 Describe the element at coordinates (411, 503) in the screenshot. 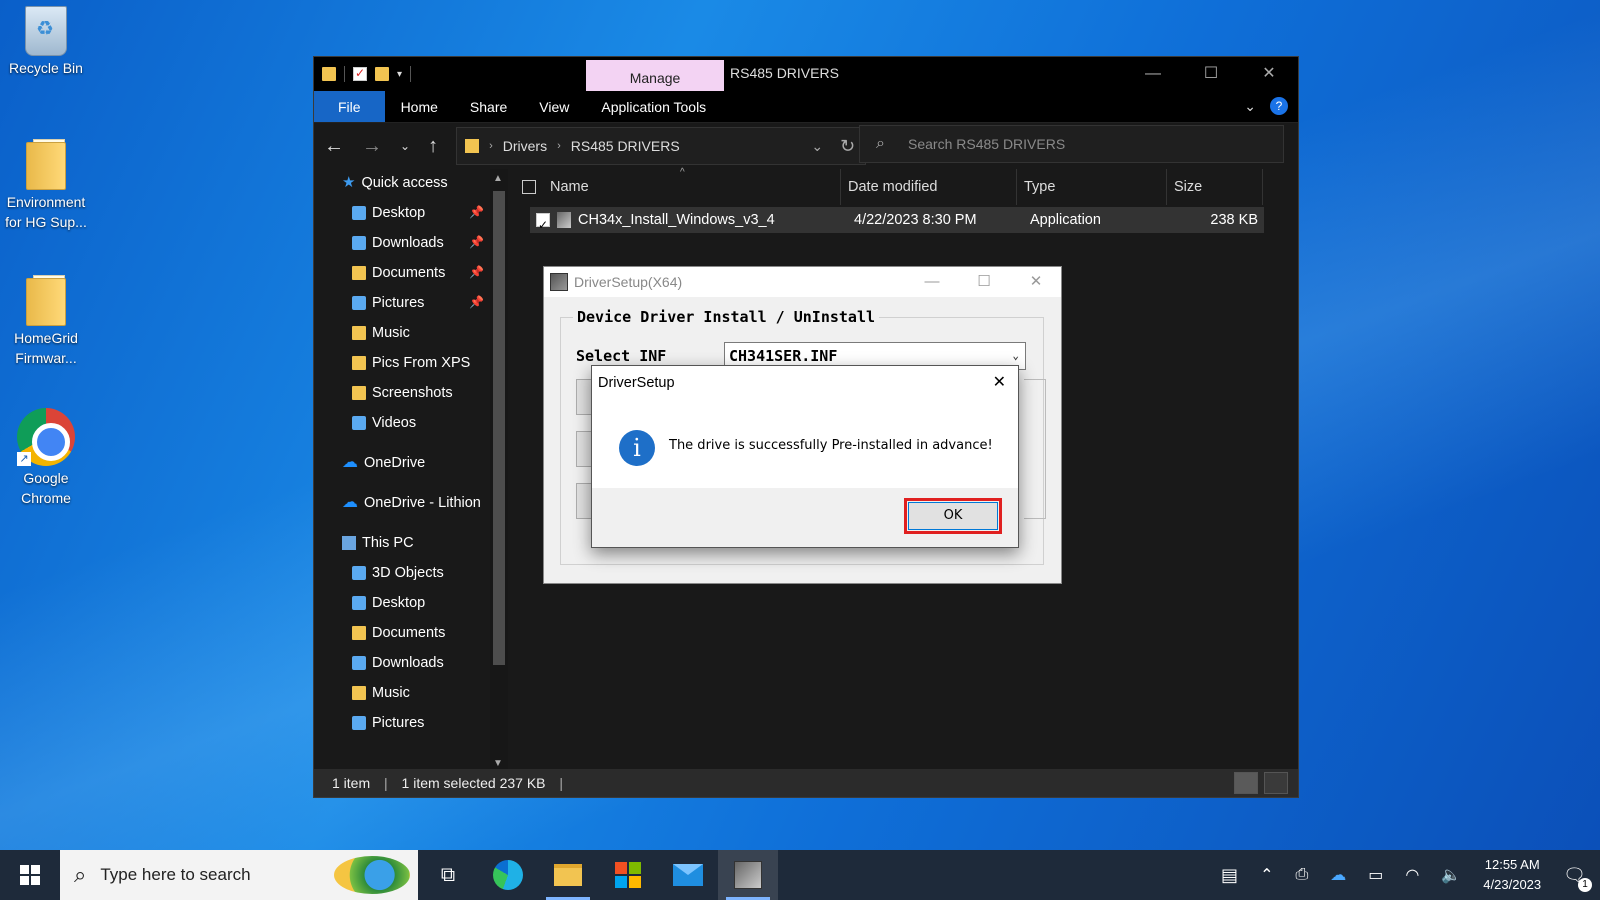

I see `nav-onedrive-lithion: ☁ OneDrive - Lithion` at that location.